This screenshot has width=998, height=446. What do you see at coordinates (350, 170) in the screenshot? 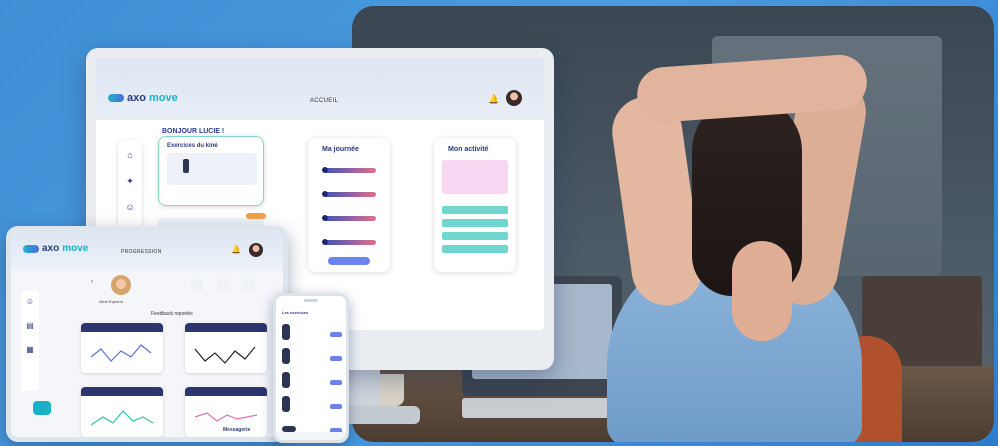
I see `pain-slider` at bounding box center [350, 170].